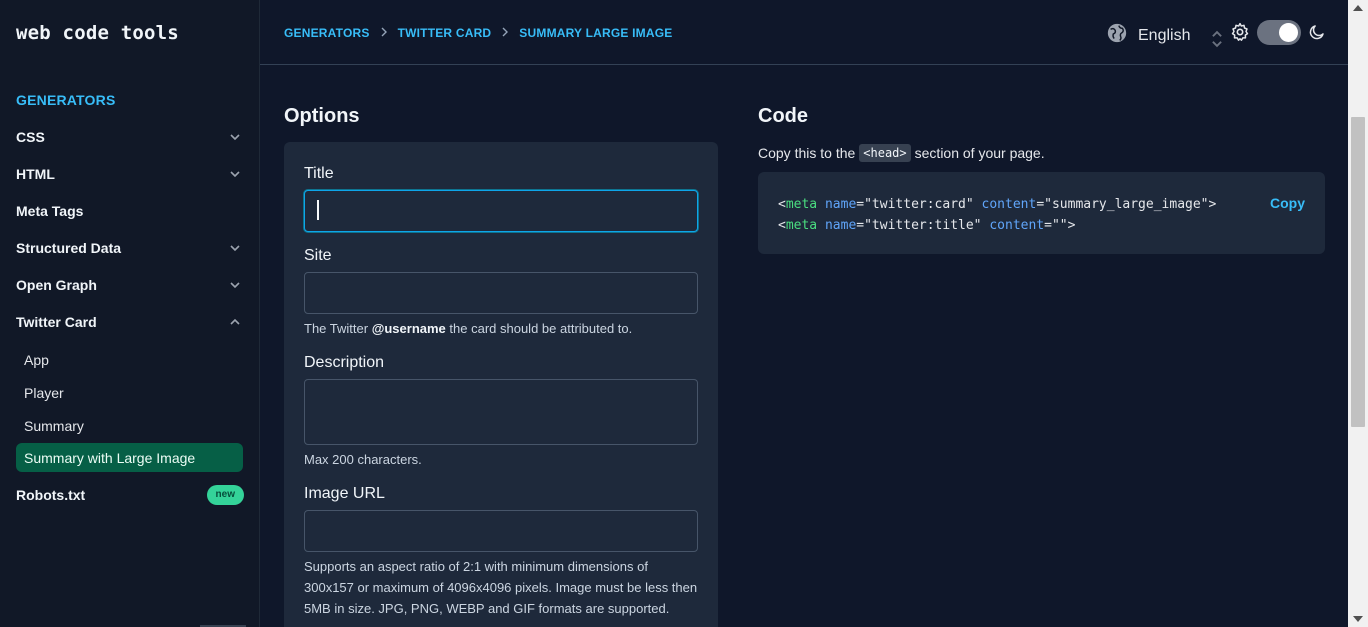  What do you see at coordinates (501, 531) in the screenshot?
I see `image-url-input` at bounding box center [501, 531].